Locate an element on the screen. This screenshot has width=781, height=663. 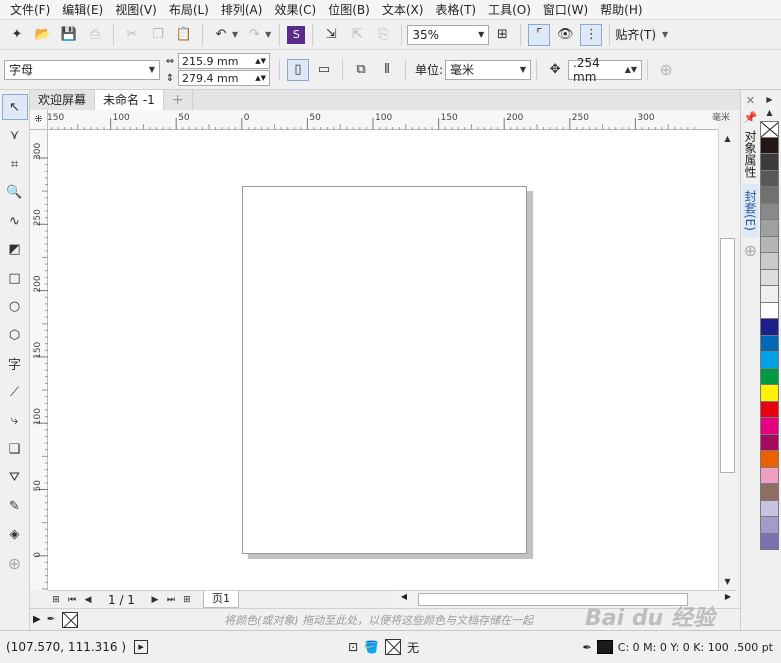
no-fill-swatch is located at coordinates (393, 647).